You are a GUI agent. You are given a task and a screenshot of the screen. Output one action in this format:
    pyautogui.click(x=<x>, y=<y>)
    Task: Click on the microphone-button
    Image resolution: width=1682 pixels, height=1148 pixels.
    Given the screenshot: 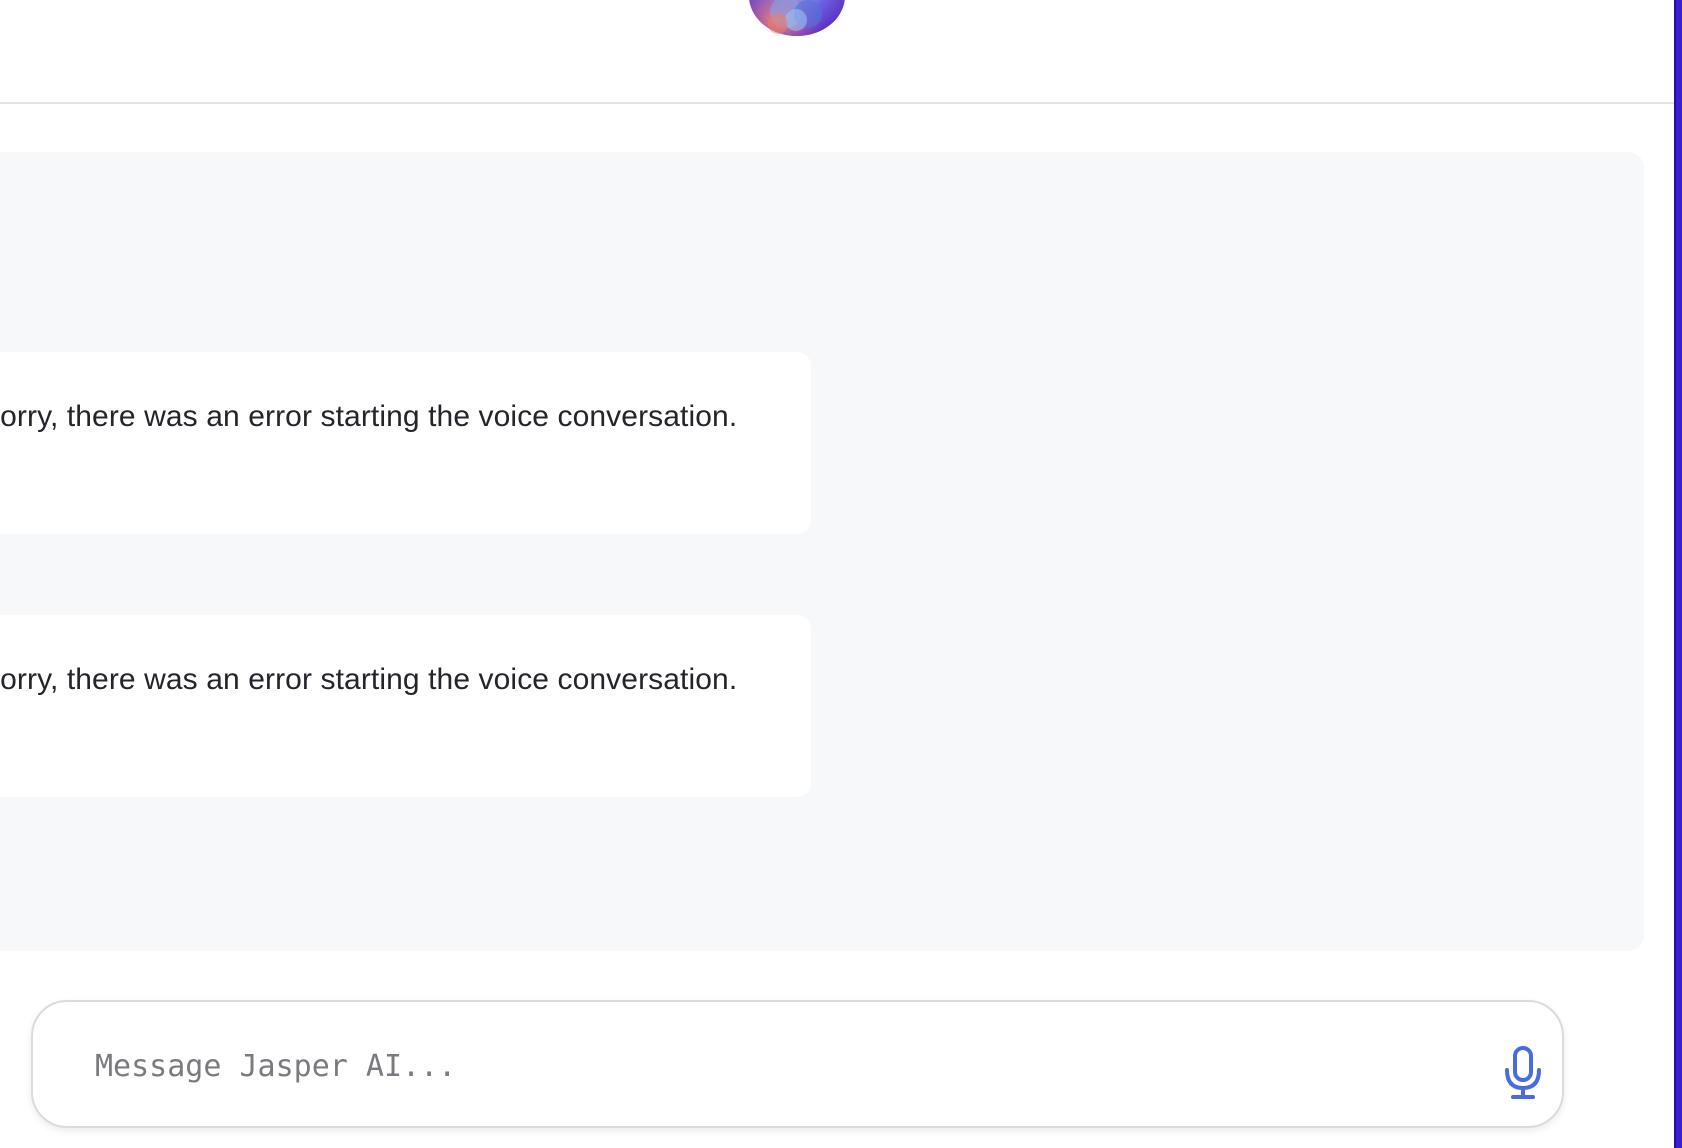 What is the action you would take?
    pyautogui.click(x=1523, y=1073)
    